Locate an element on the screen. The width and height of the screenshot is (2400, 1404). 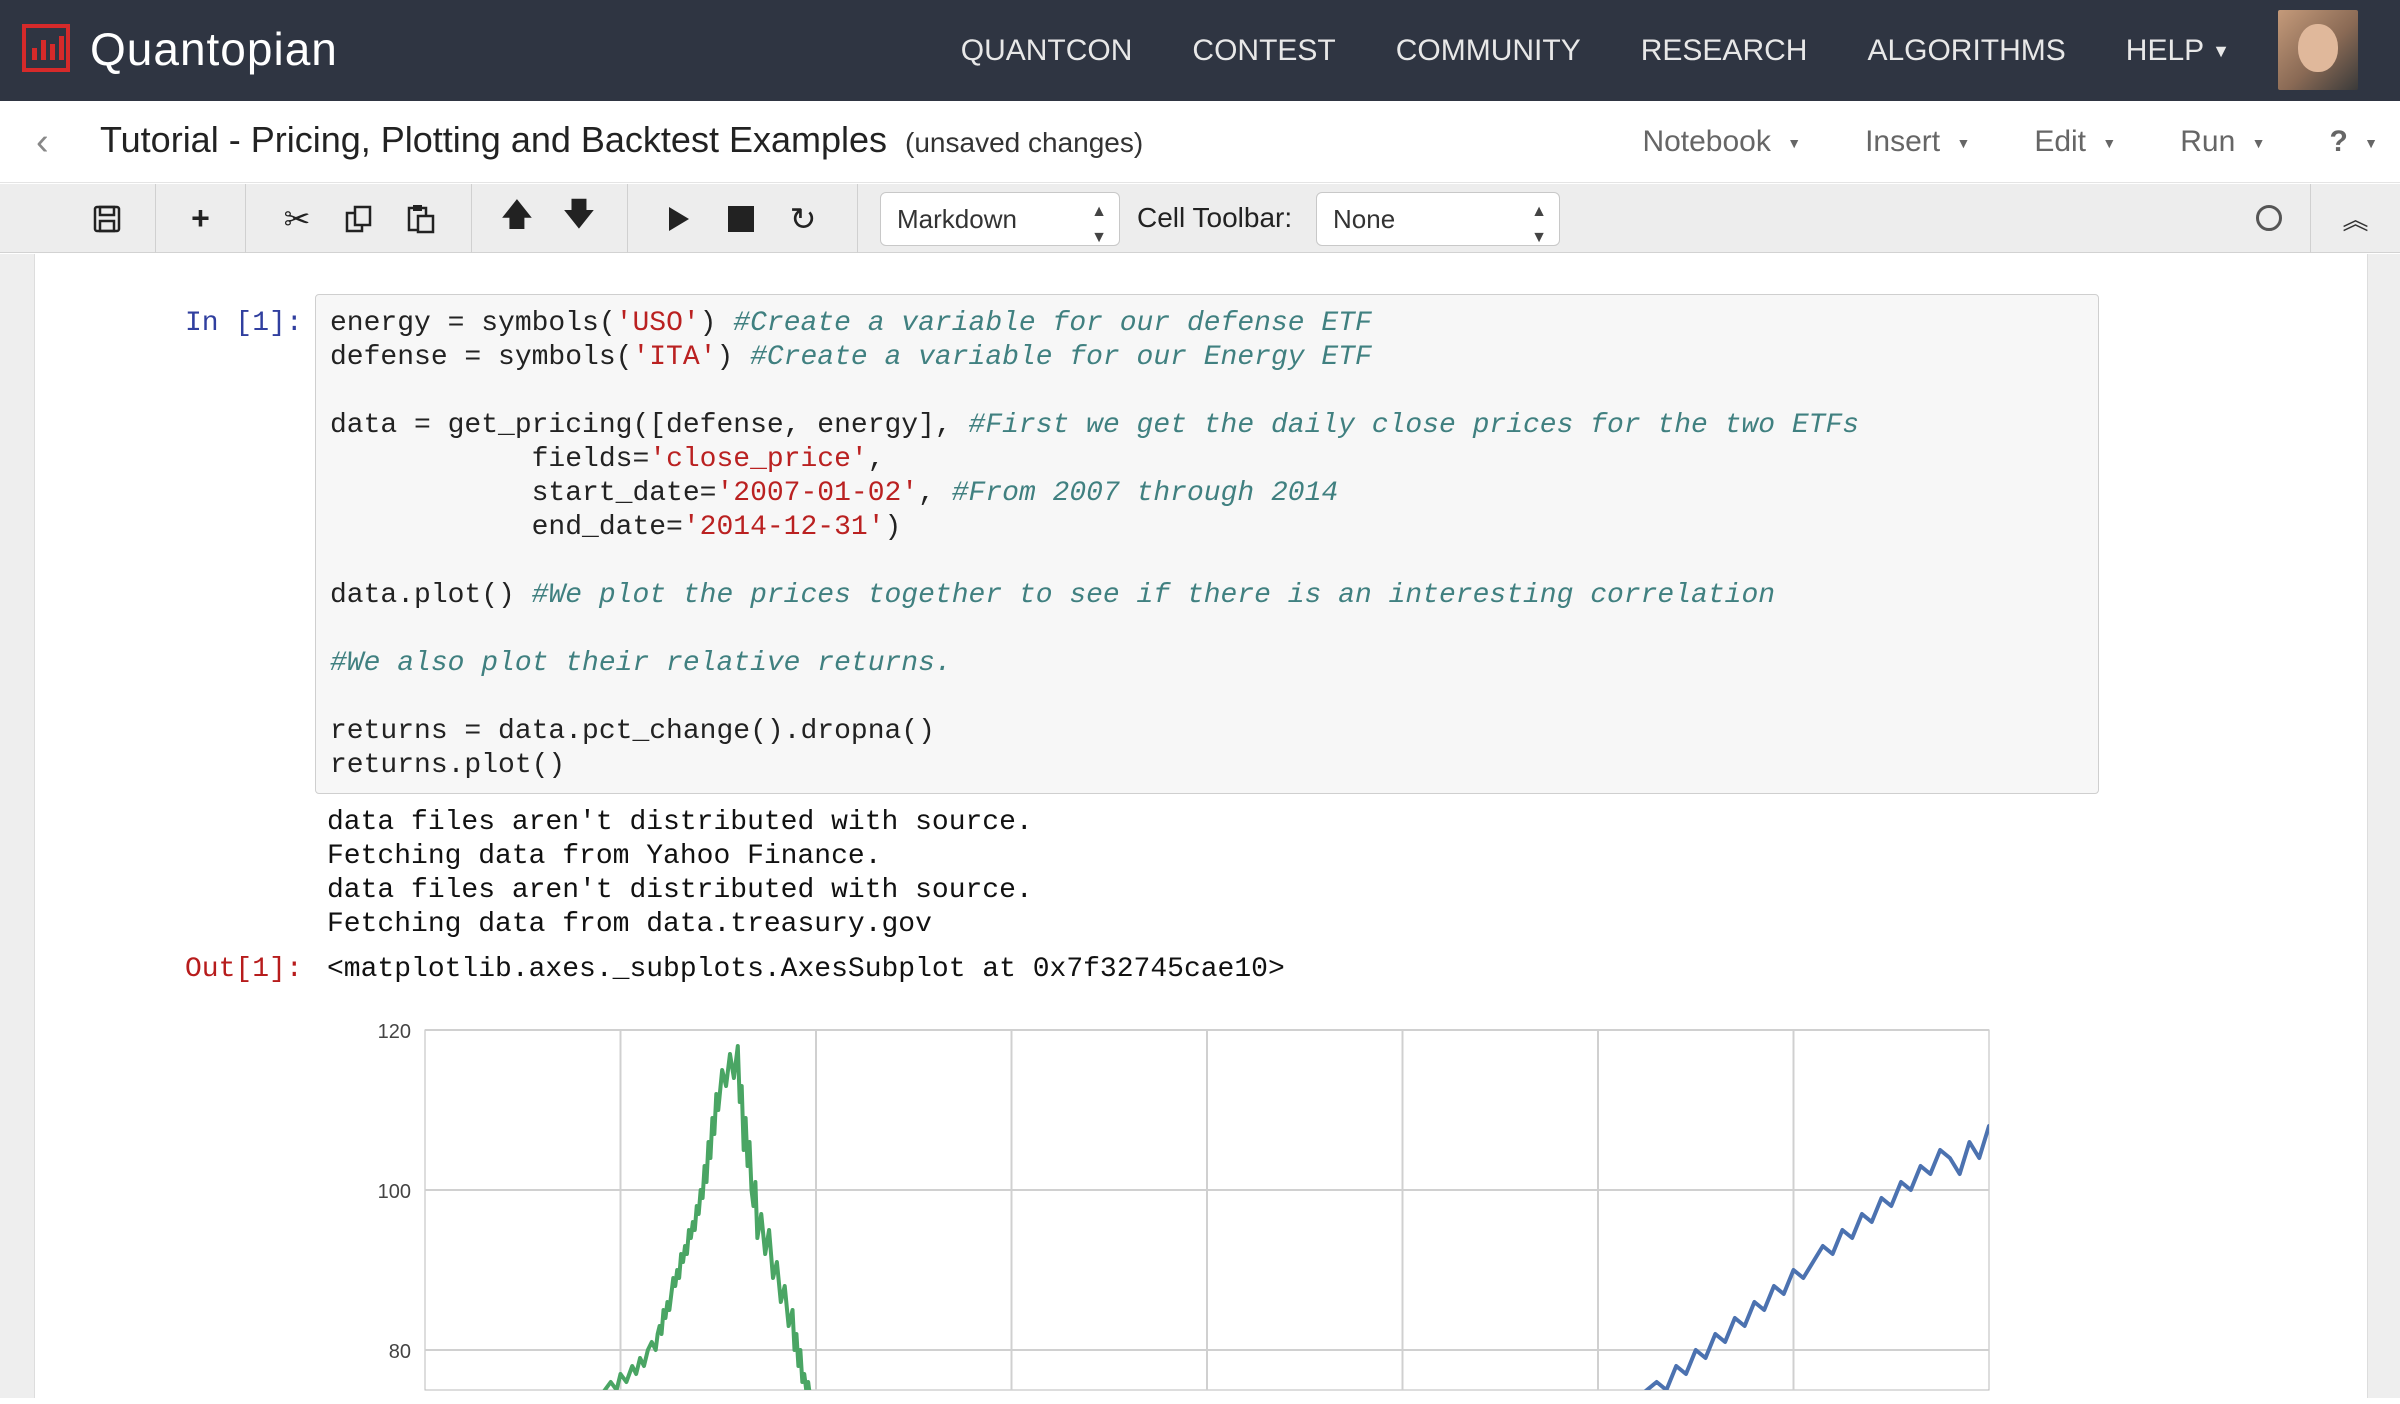
y-tick-label: 120 is located at coordinates (394, 1032).